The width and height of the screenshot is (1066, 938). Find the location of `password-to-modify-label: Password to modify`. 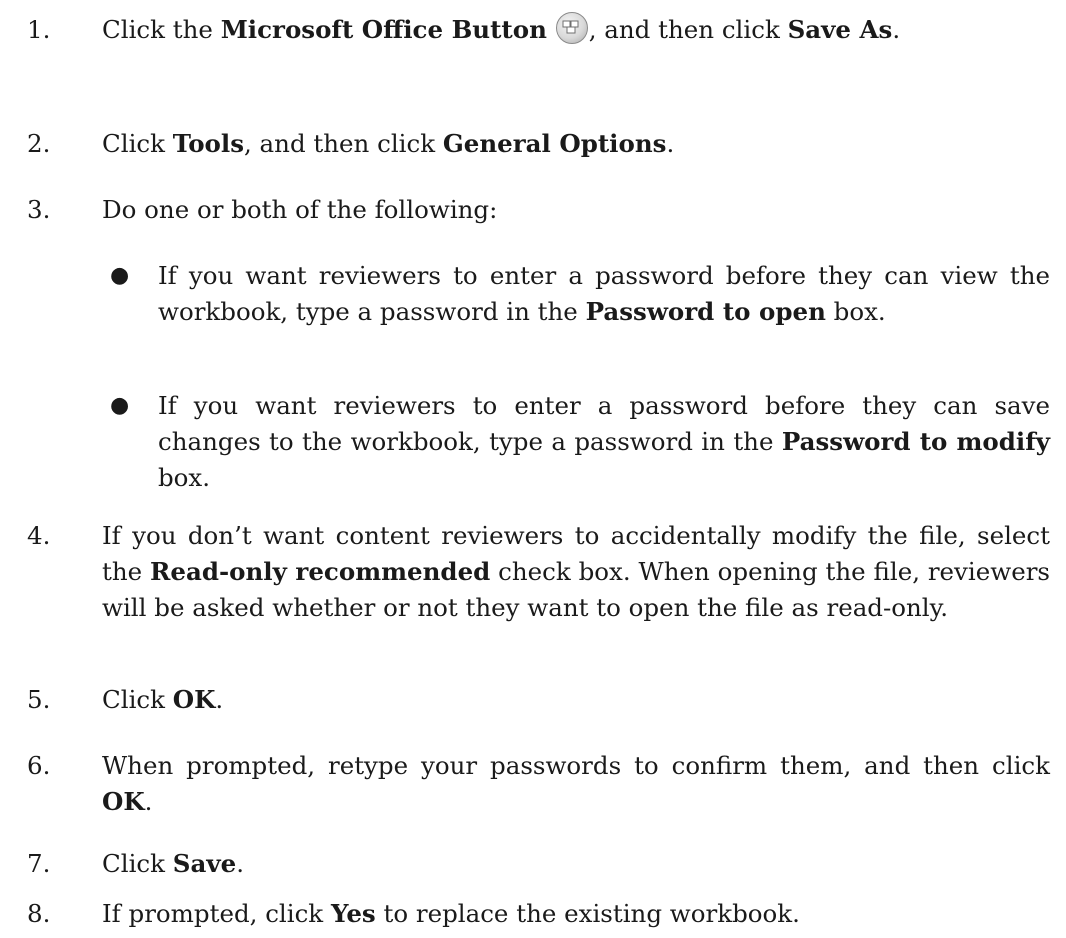

password-to-modify-label: Password to modify is located at coordinates (915, 441).